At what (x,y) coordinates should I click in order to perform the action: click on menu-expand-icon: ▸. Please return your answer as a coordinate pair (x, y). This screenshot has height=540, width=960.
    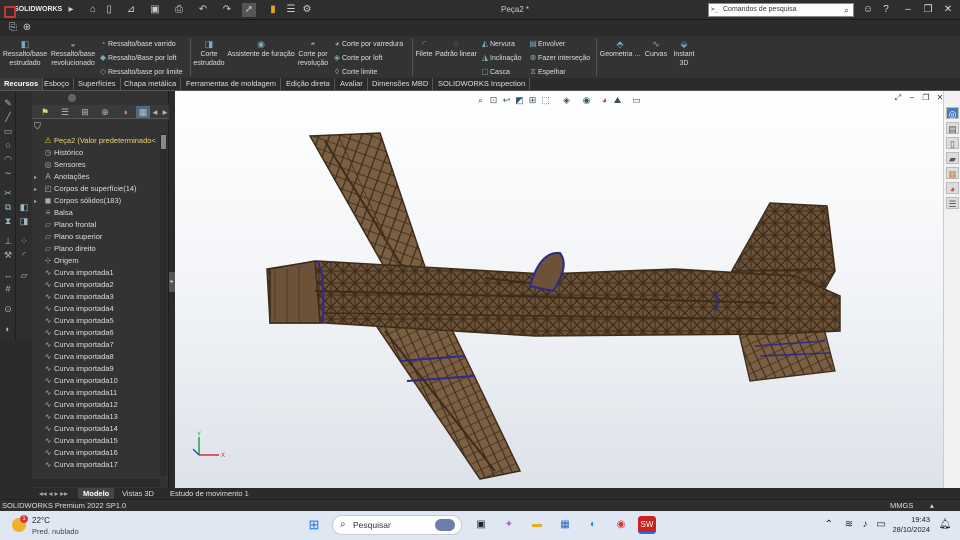
    Looking at the image, I should click on (71, 10).